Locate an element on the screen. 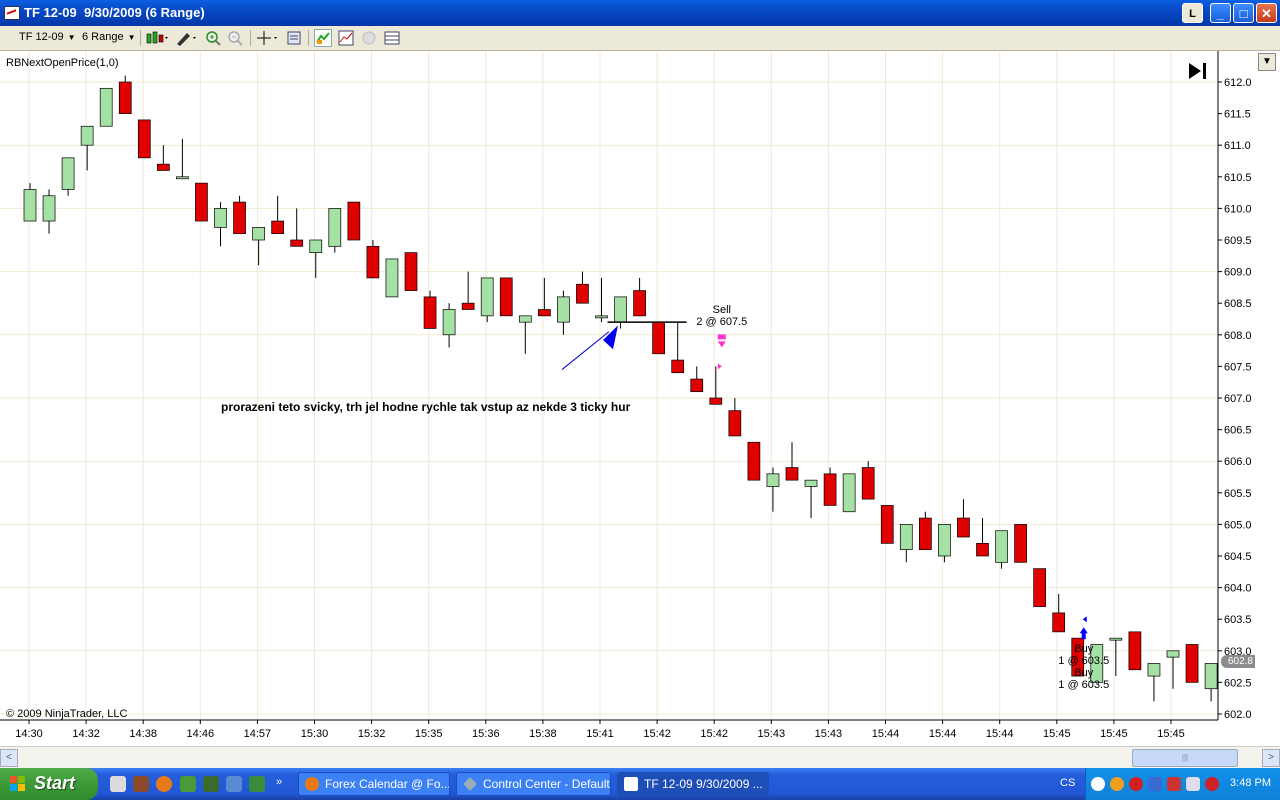 The image size is (1280, 800). tray-volume-icon is located at coordinates (1193, 784).